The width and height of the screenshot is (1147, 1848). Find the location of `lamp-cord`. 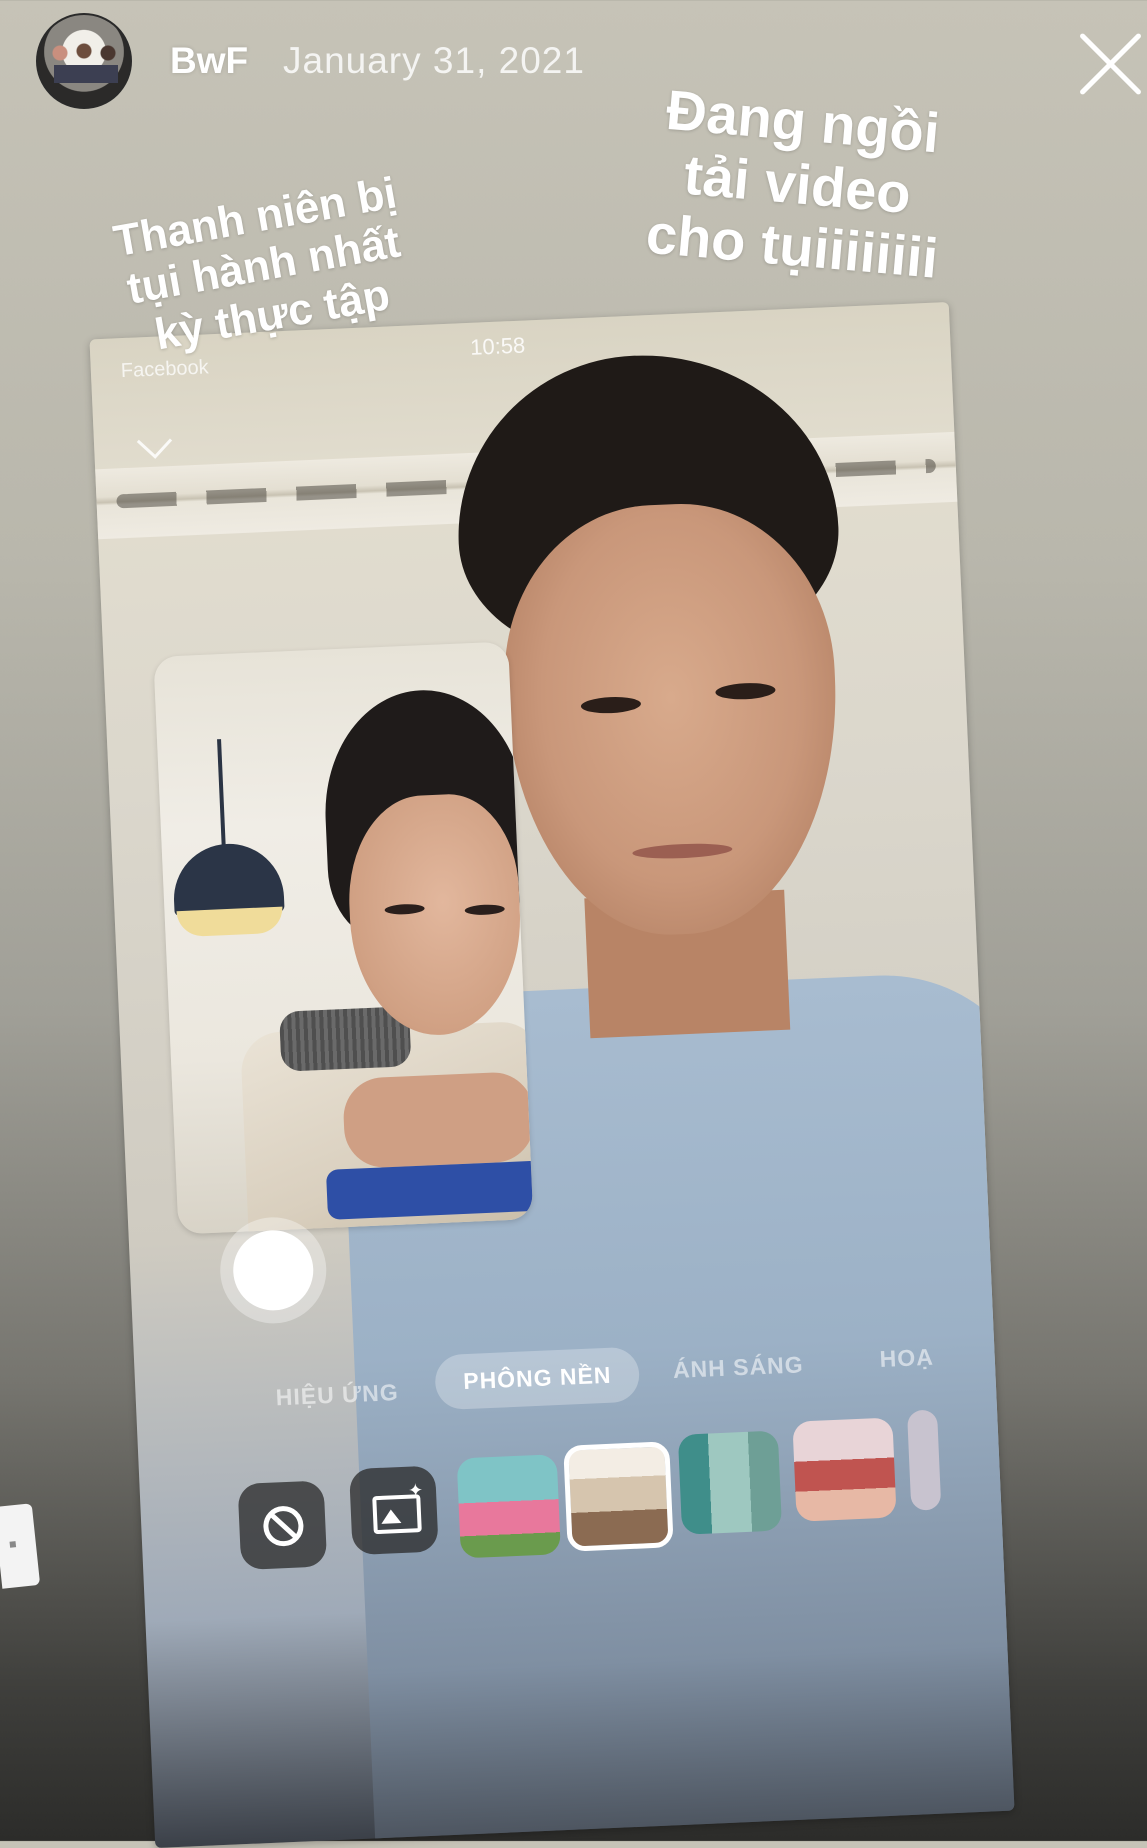

lamp-cord is located at coordinates (221, 794).